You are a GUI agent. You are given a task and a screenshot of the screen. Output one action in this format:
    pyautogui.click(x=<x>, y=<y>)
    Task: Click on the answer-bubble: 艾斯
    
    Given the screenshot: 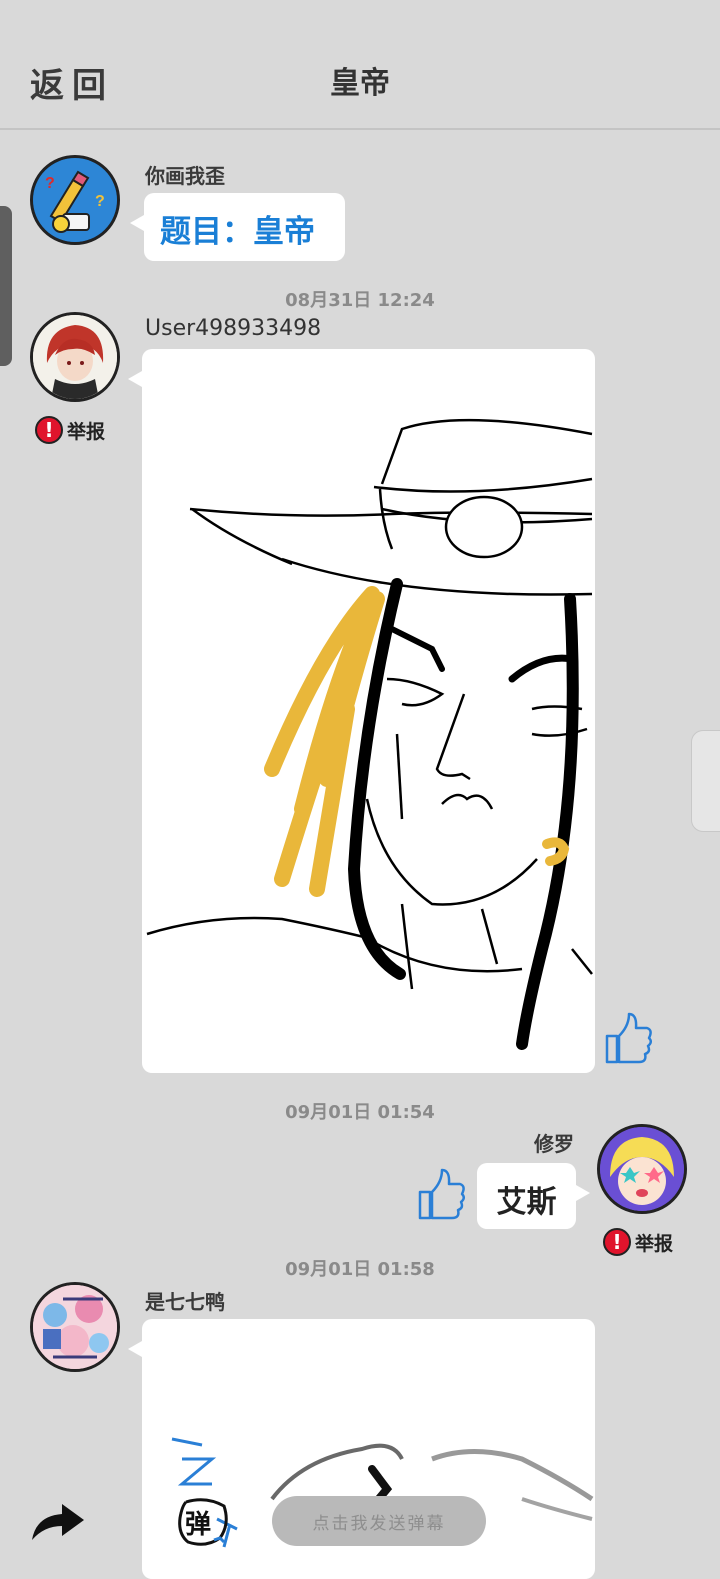 What is the action you would take?
    pyautogui.click(x=533, y=1196)
    